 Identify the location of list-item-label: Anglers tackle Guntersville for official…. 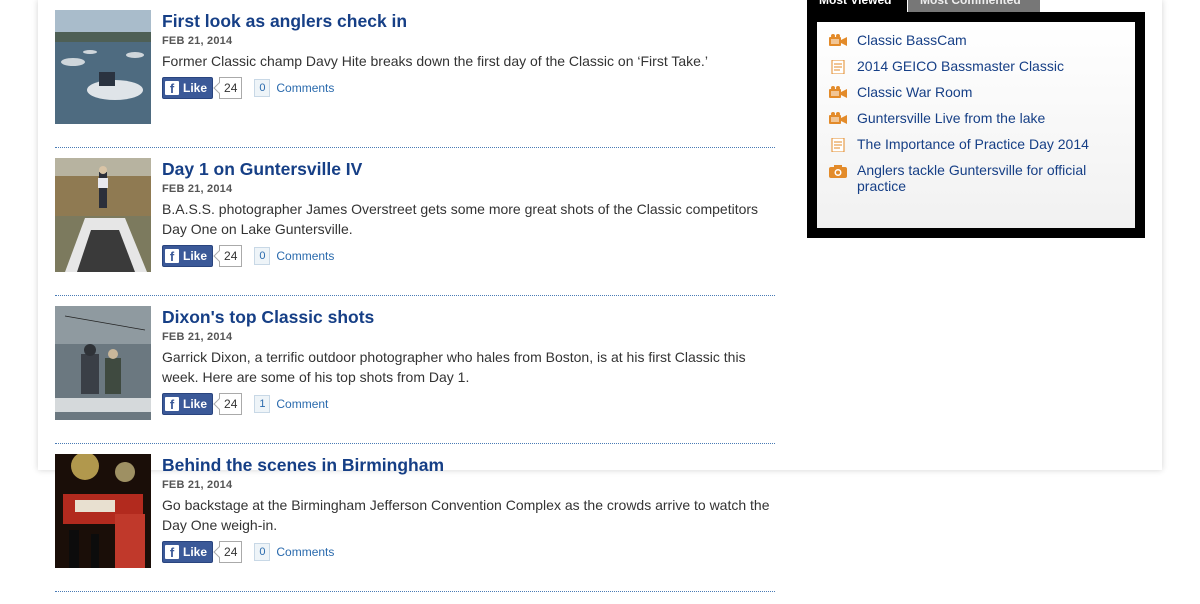
(972, 178).